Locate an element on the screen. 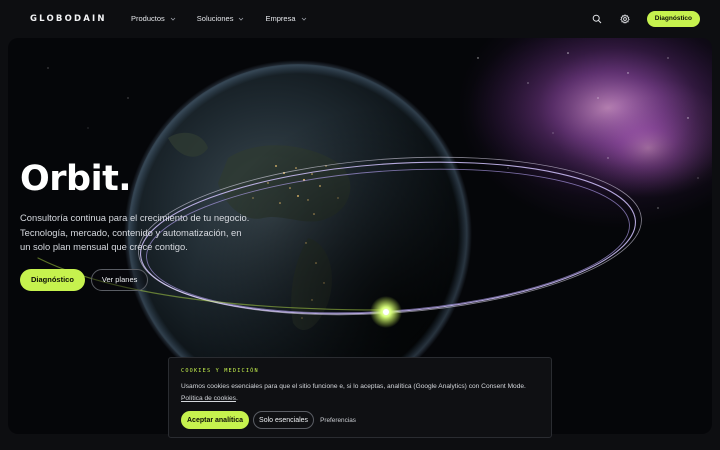  cookie-text-period: . is located at coordinates (236, 398).